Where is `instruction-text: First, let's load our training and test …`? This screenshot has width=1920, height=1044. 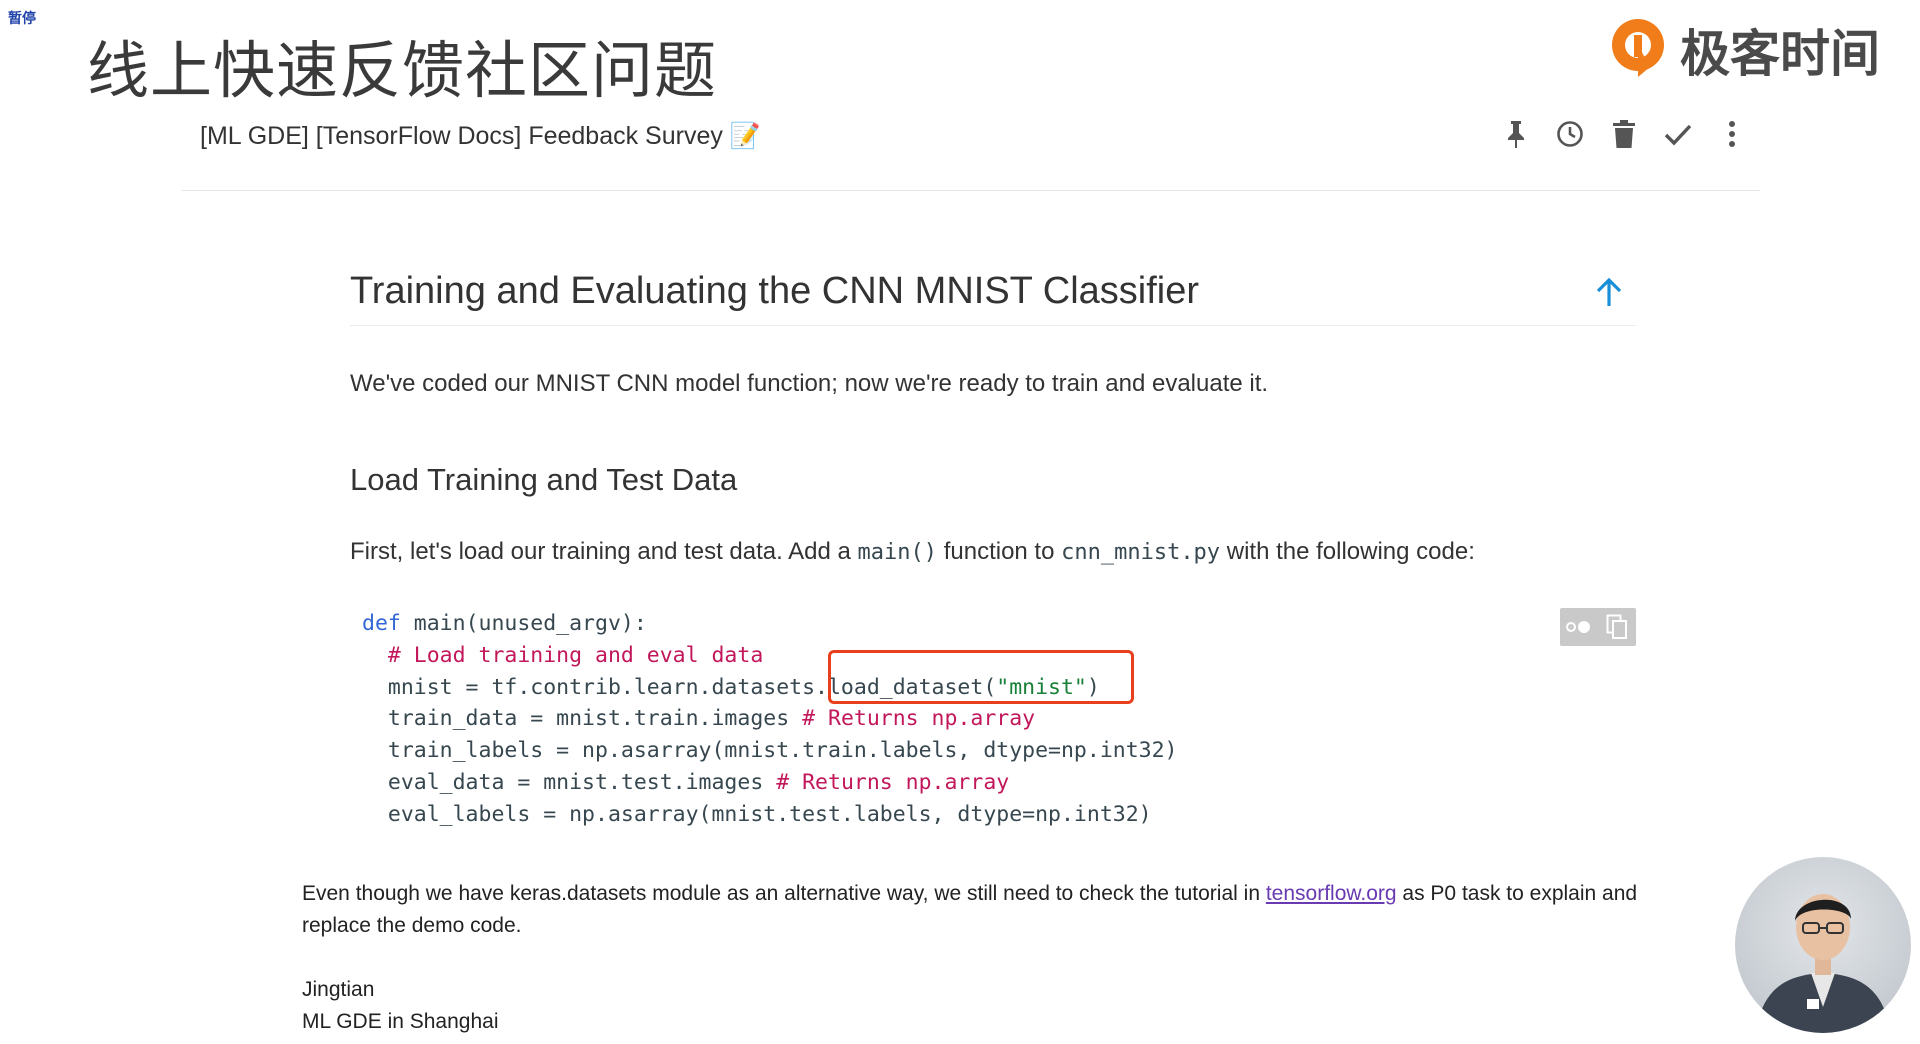
instruction-text: First, let's load our training and test … is located at coordinates (604, 551).